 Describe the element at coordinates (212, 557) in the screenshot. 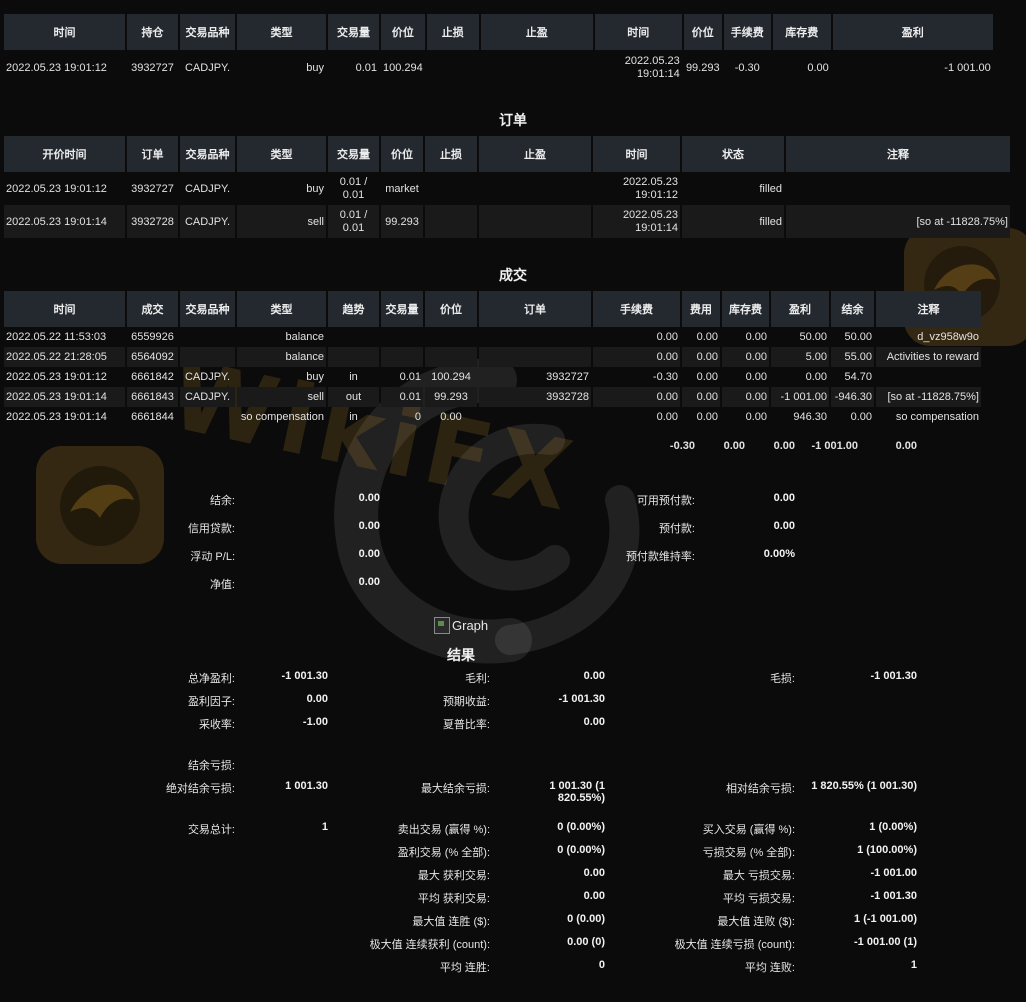

I see `floating-pl-label: 浮动 P/L:` at that location.